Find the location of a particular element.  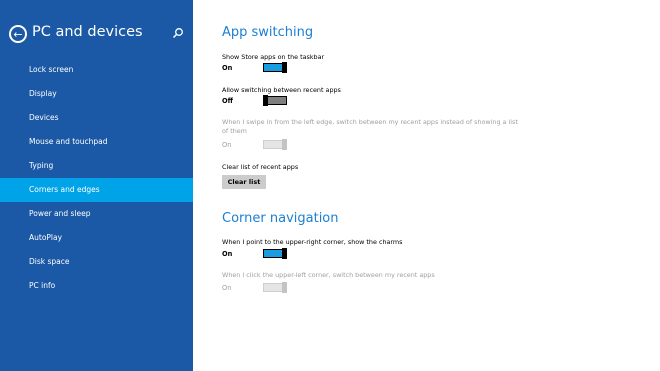

allow-switching-state: Off is located at coordinates (227, 101).